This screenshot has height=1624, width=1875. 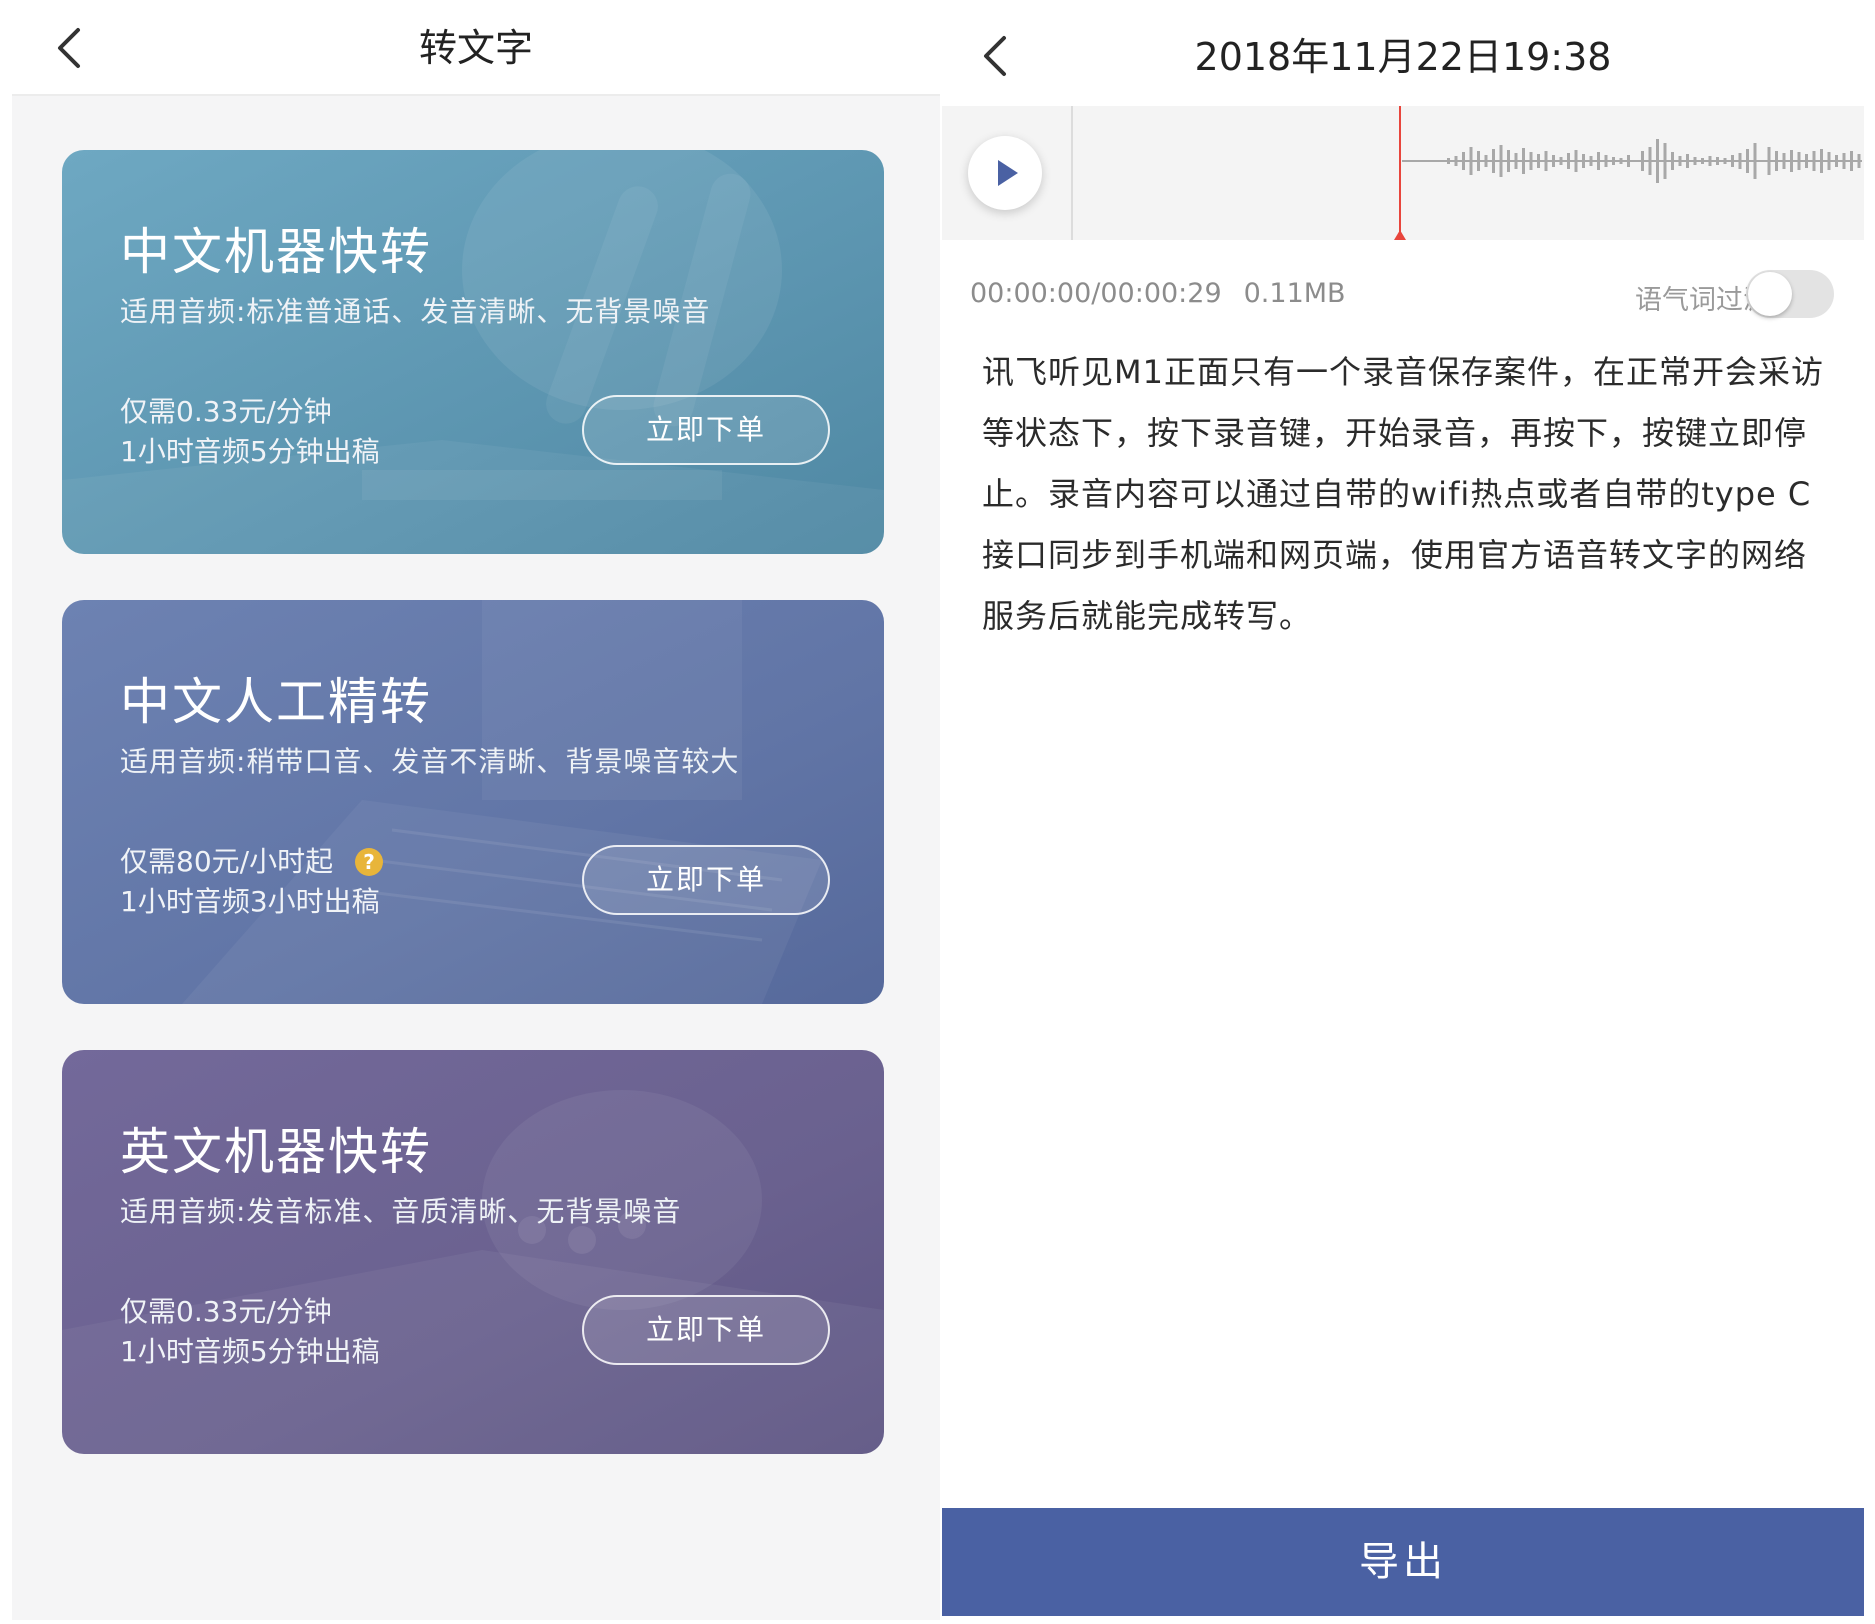 I want to click on waveform-player, so click(x=1403, y=173).